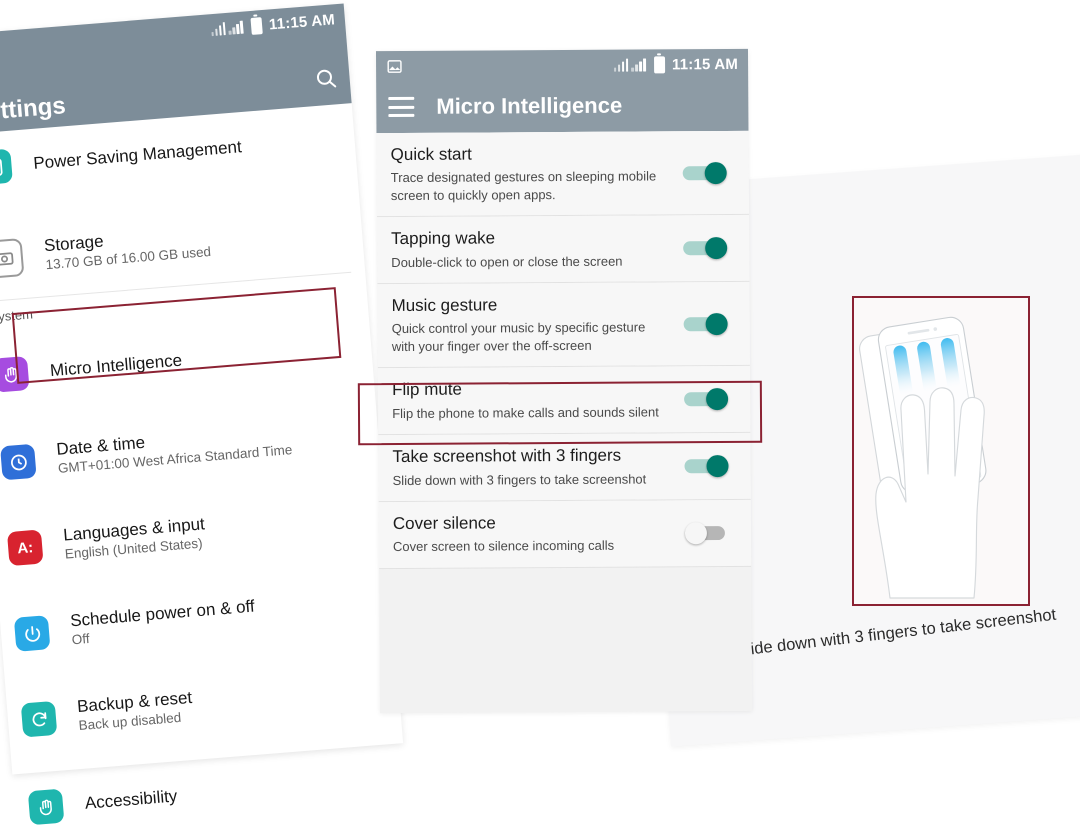 The width and height of the screenshot is (1080, 840). I want to click on settings-row-title: Micro Intelligence, so click(116, 365).